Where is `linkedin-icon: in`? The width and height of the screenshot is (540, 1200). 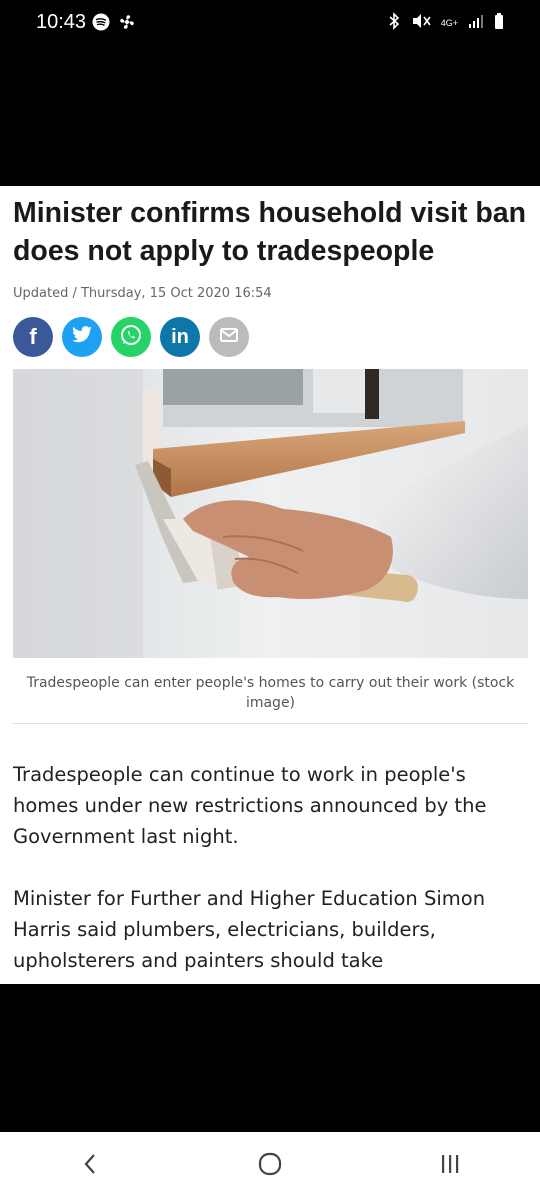 linkedin-icon: in is located at coordinates (180, 336).